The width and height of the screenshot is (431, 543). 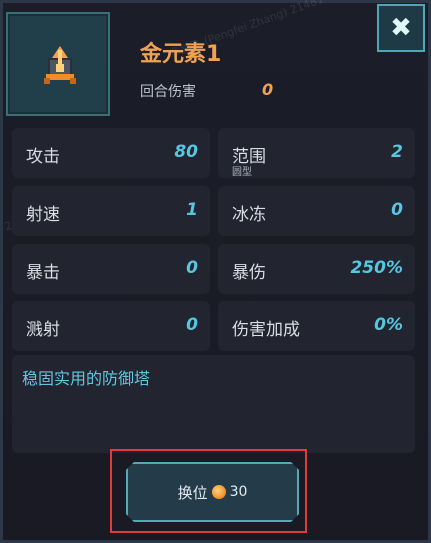 What do you see at coordinates (397, 152) in the screenshot?
I see `stat-value: 2` at bounding box center [397, 152].